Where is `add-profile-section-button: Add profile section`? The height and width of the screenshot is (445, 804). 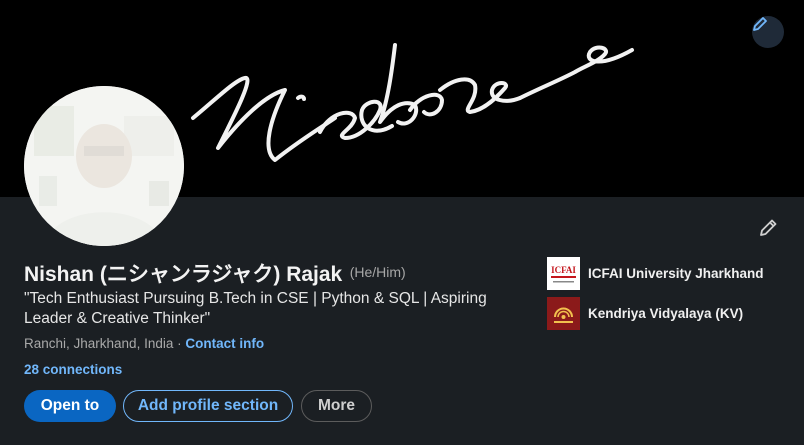
add-profile-section-button: Add profile section is located at coordinates (208, 406).